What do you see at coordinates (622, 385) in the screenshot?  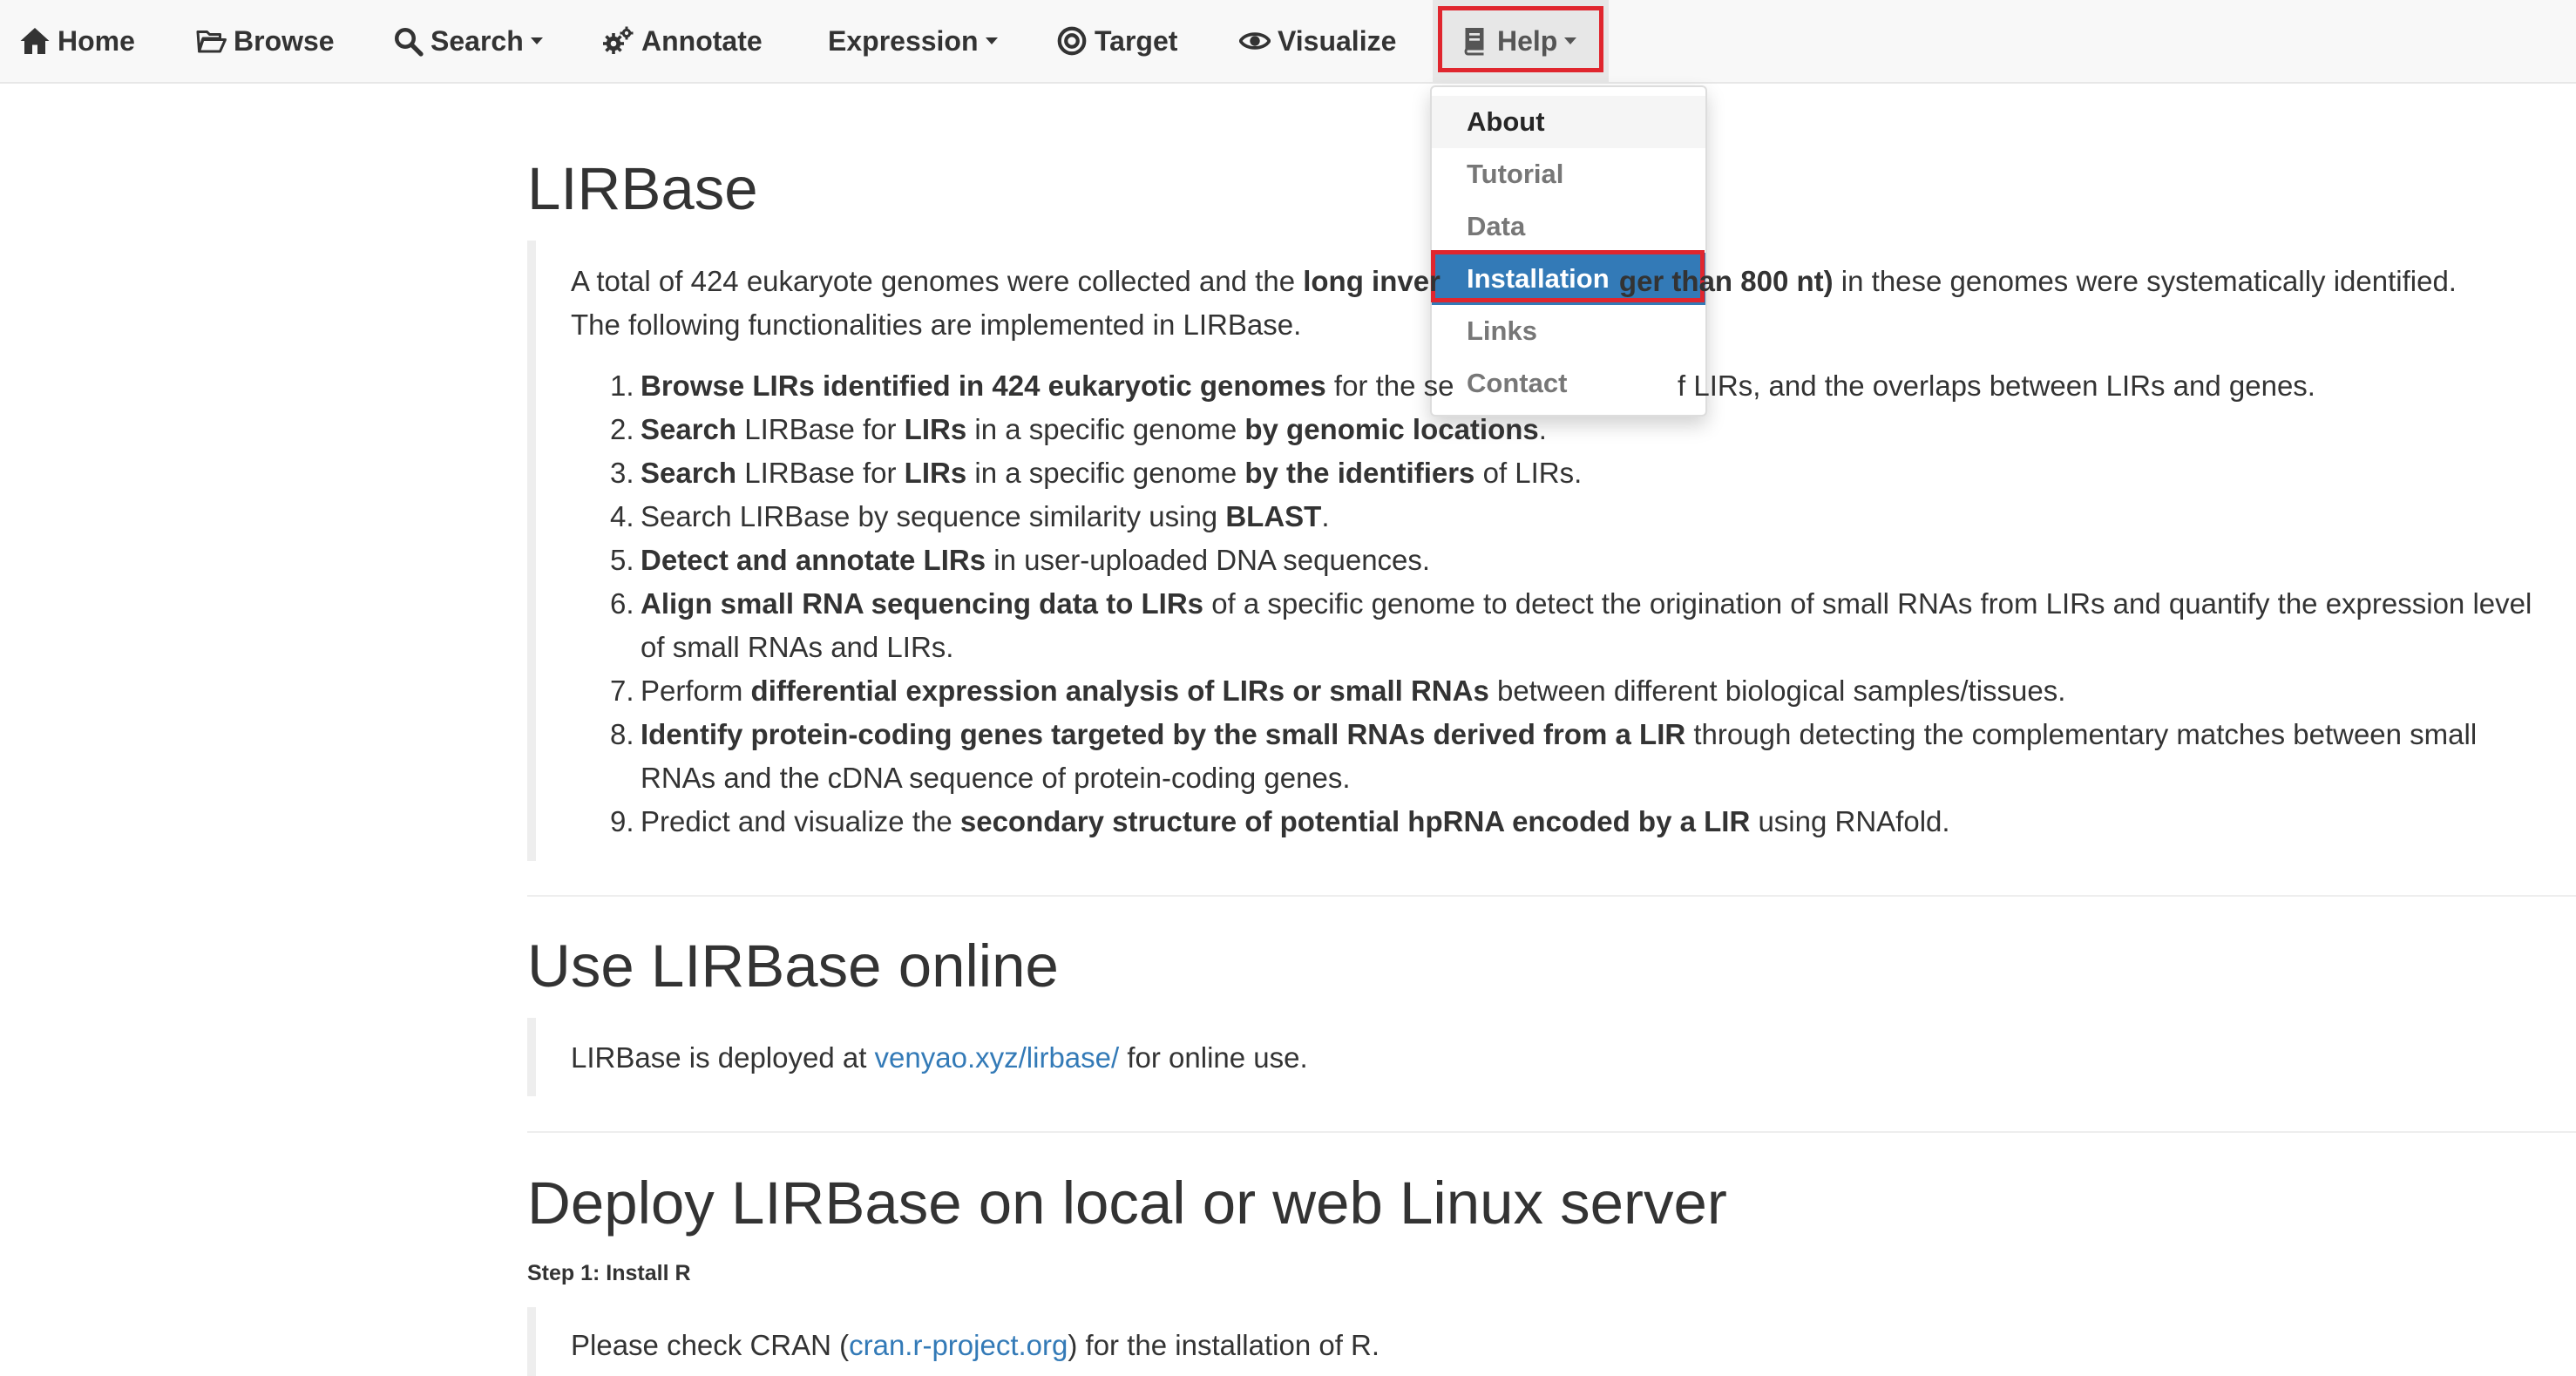 I see `list-number: 1.` at bounding box center [622, 385].